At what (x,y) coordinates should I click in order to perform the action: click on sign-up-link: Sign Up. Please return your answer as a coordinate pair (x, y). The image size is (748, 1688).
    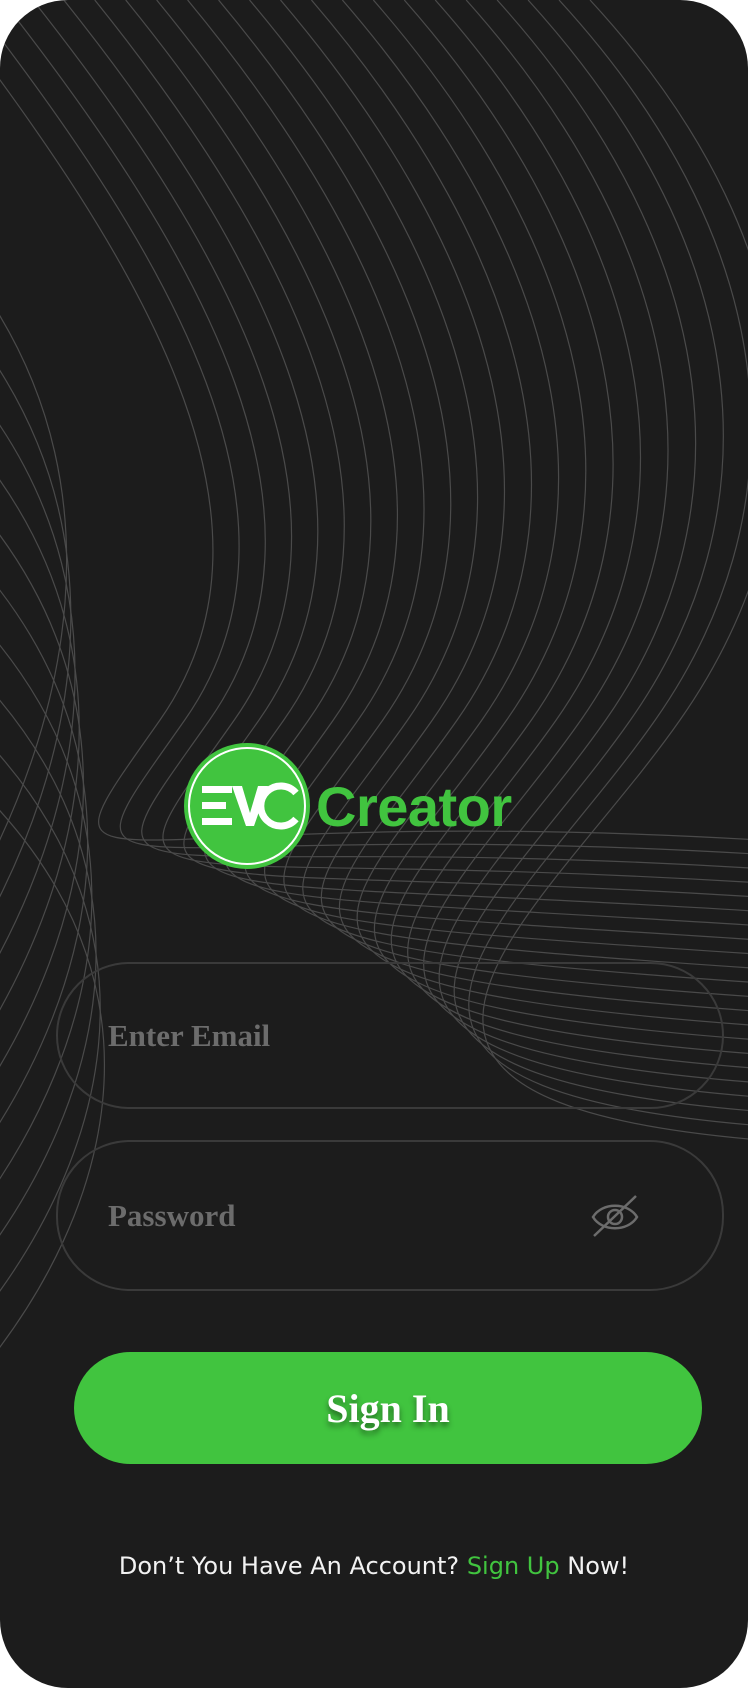
    Looking at the image, I should click on (513, 1566).